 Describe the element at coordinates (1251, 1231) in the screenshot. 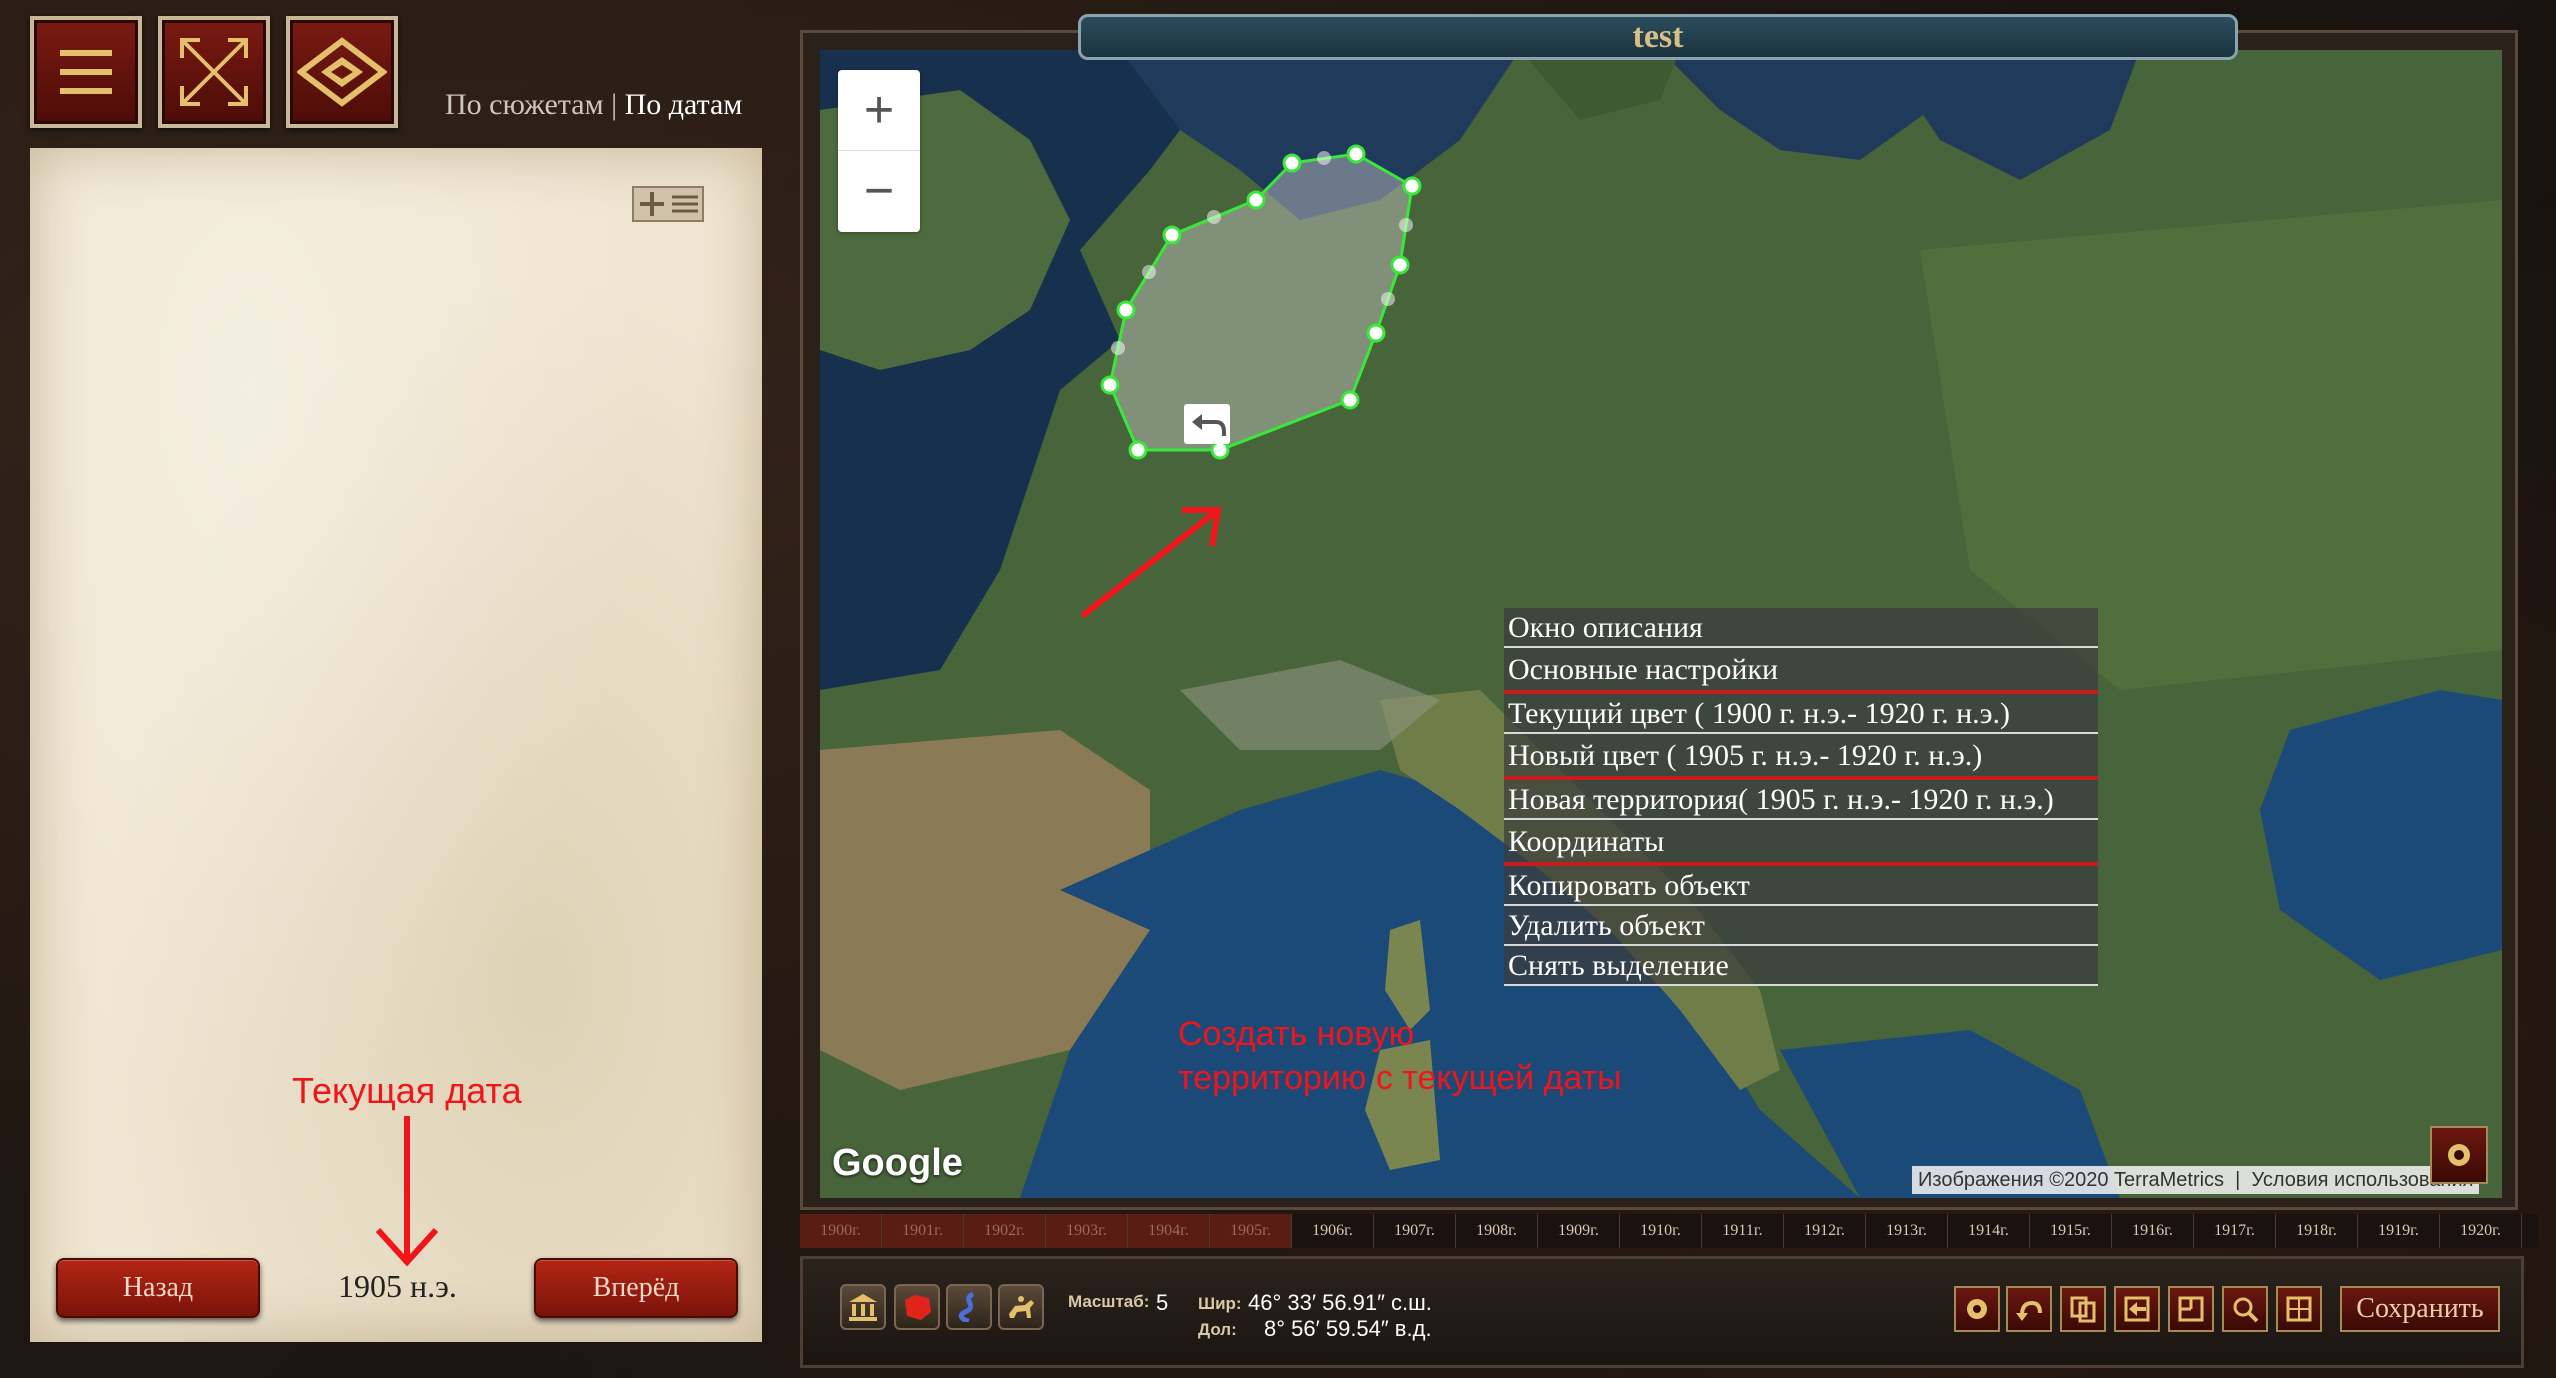

I see `timeline-year: 1905г.` at that location.